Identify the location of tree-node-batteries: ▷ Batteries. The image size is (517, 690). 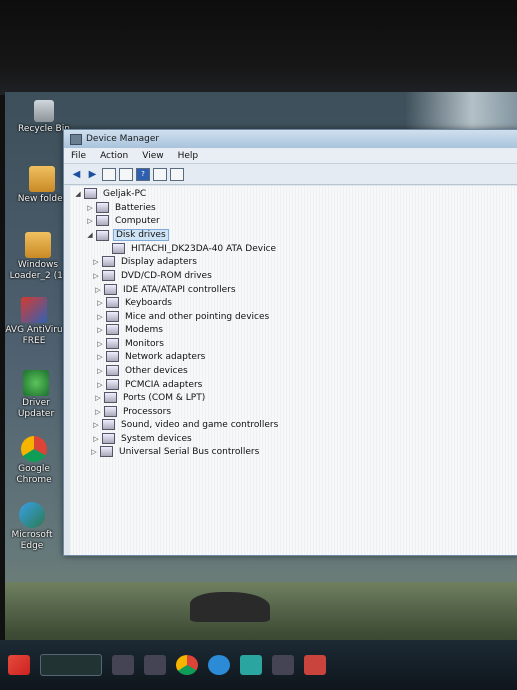
(122, 207).